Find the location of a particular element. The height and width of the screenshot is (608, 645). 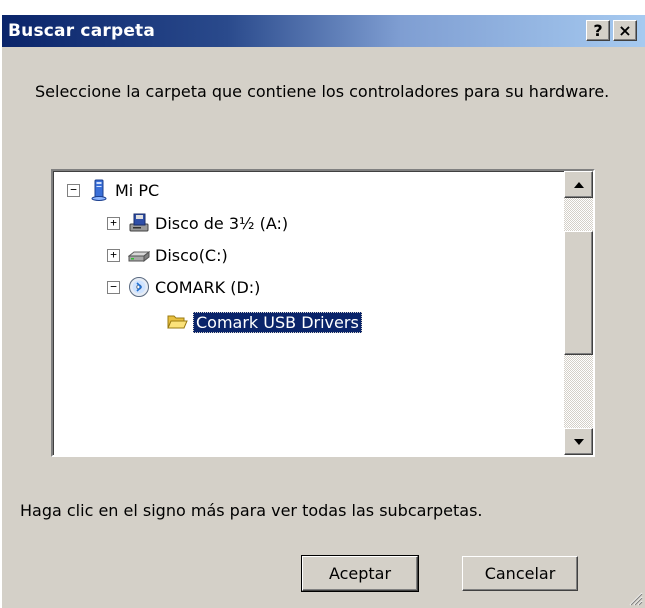

tree-item-label: Disco de 3½ (A:) is located at coordinates (222, 223).